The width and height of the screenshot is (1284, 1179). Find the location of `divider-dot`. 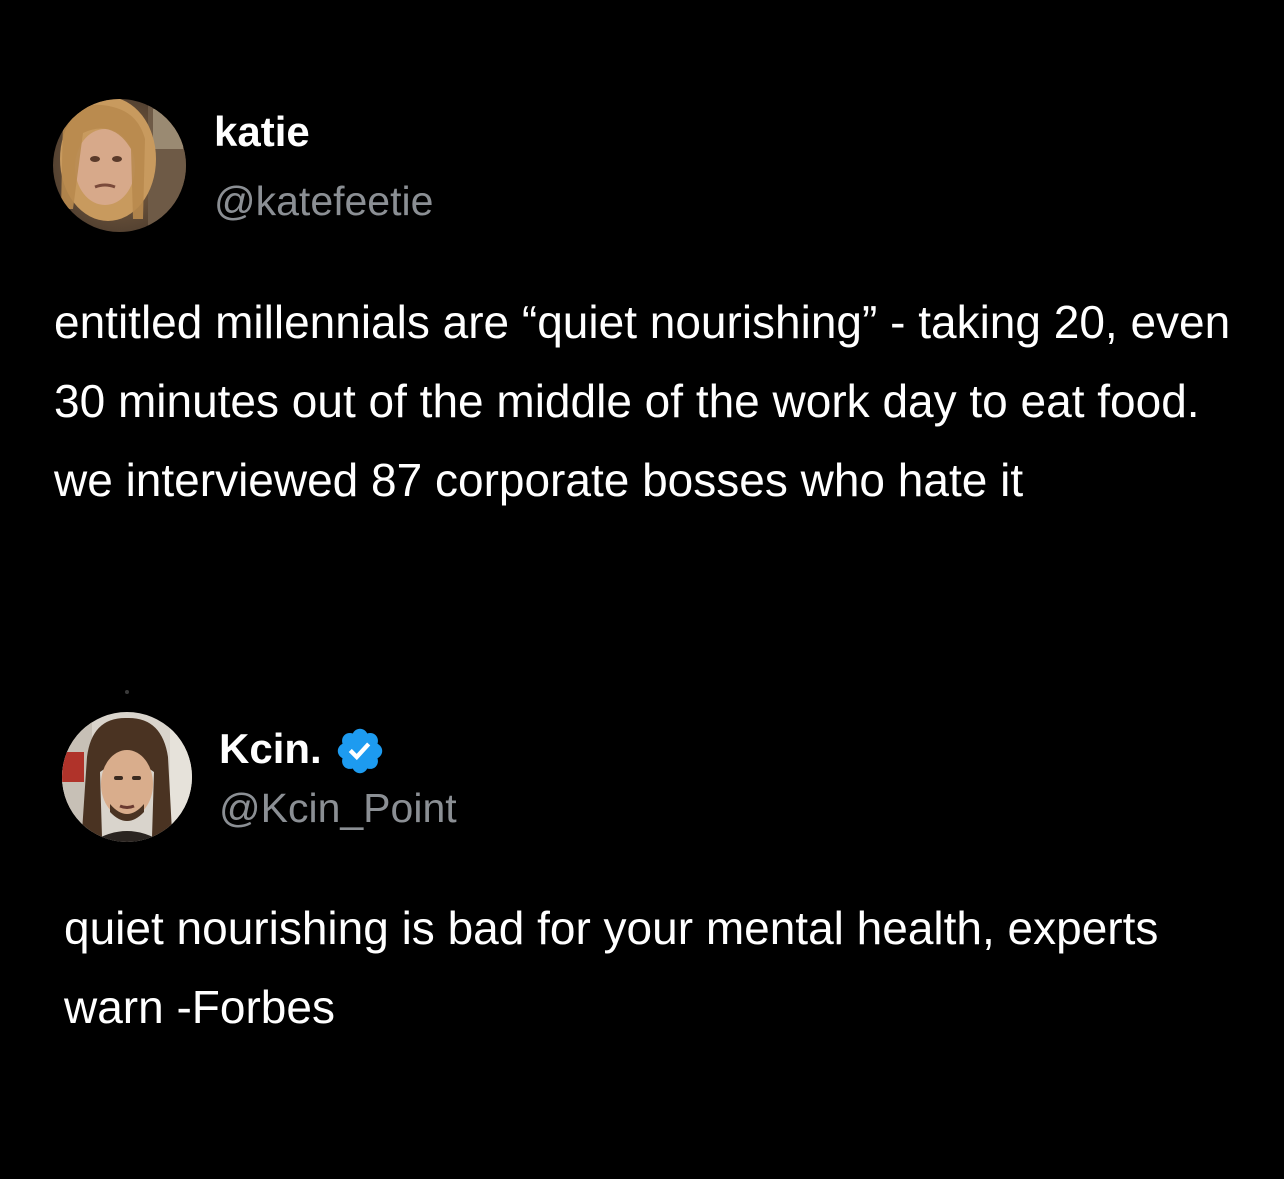

divider-dot is located at coordinates (127, 692).